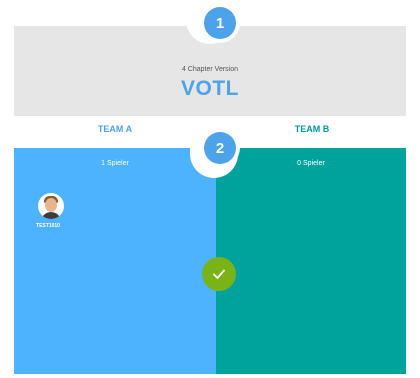  I want to click on team-b-player-count: 0 Spieler, so click(311, 163).